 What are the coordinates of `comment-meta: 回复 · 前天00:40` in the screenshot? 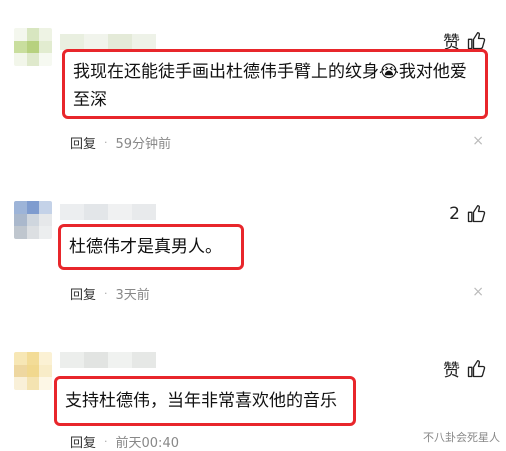 It's located at (124, 441).